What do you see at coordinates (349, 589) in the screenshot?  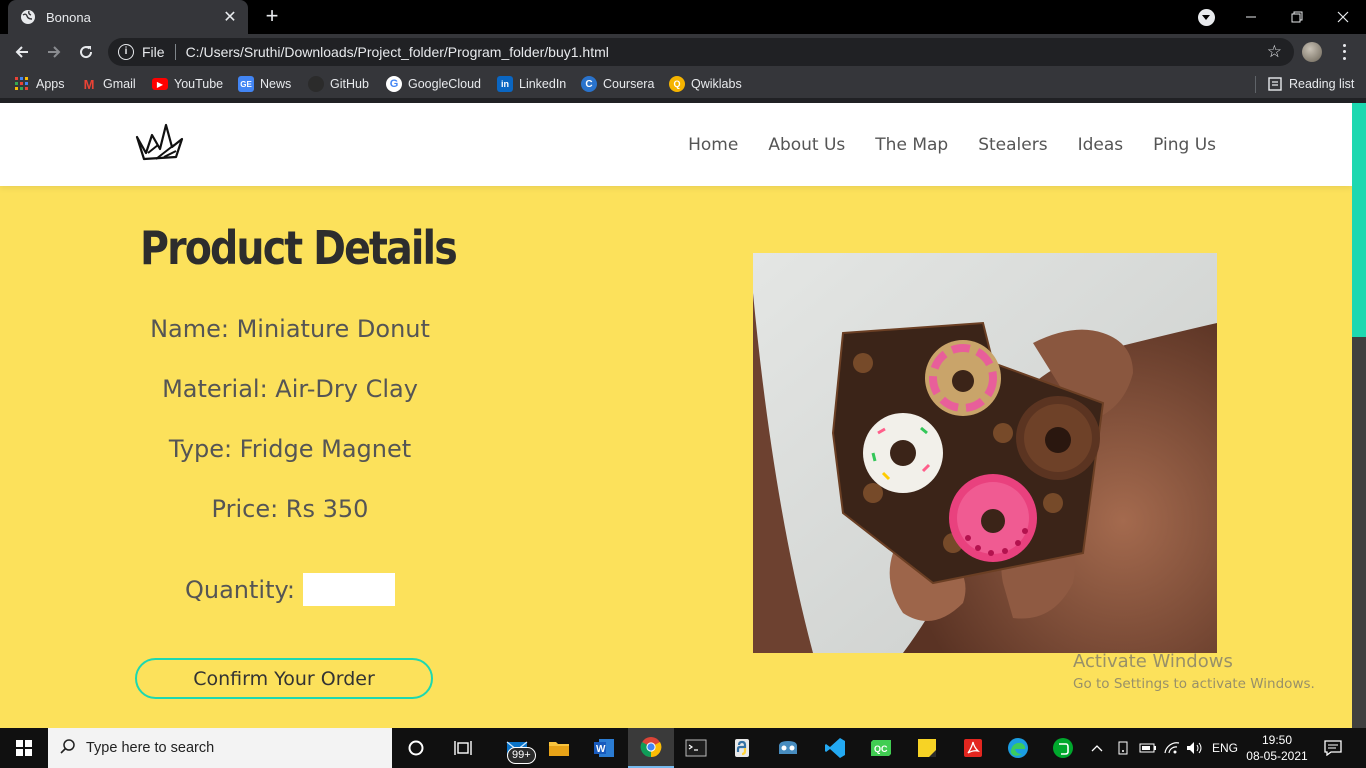 I see `quantity-input` at bounding box center [349, 589].